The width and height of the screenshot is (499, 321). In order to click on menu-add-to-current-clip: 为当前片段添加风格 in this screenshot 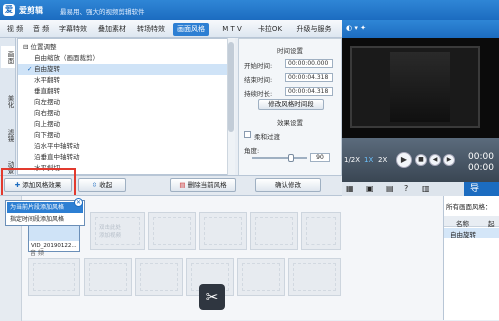, I will do `click(45, 207)`.